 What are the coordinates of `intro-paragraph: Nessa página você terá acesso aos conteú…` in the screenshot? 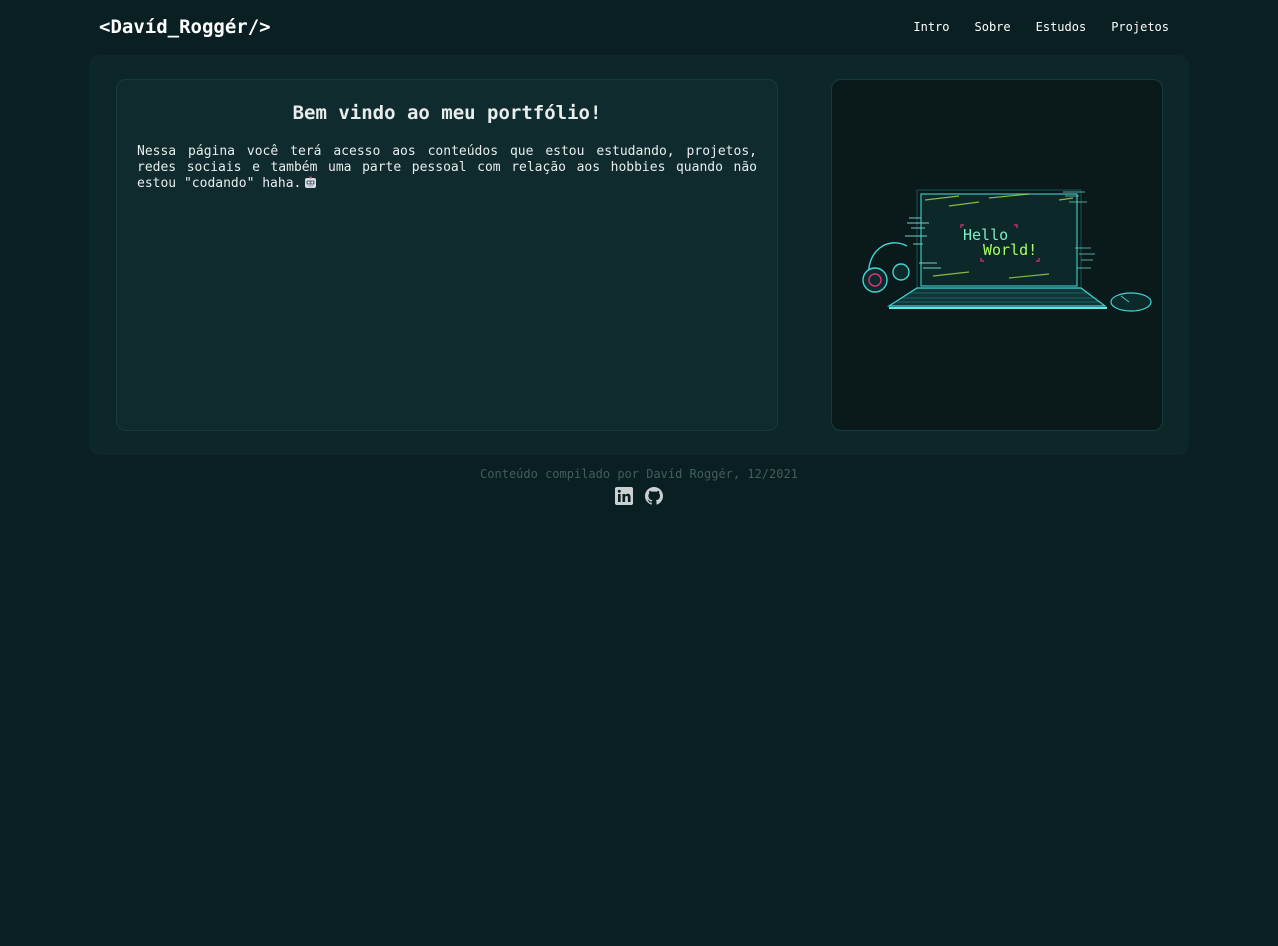 It's located at (447, 167).